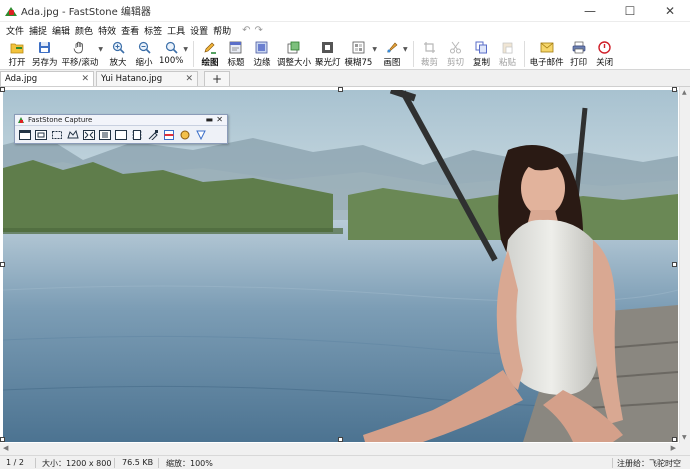  I want to click on capture-fullscreen-icon, so click(88, 135).